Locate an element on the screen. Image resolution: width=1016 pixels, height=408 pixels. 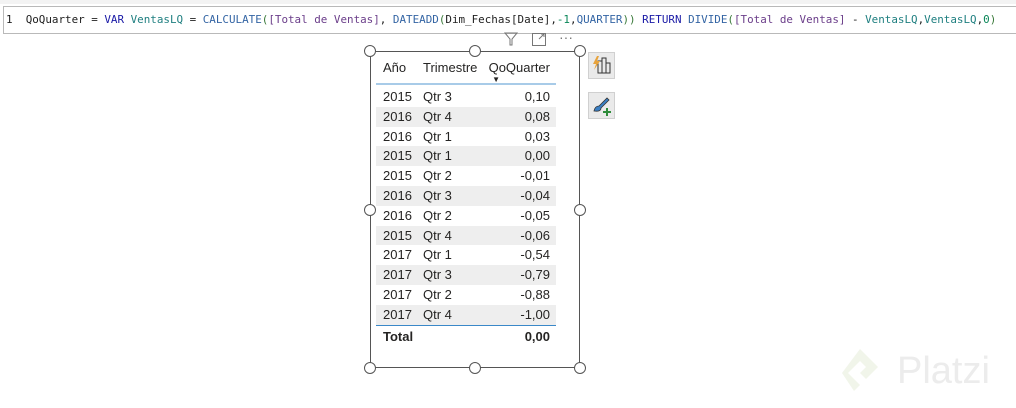
total-row: Total 0,00 is located at coordinates (466, 336).